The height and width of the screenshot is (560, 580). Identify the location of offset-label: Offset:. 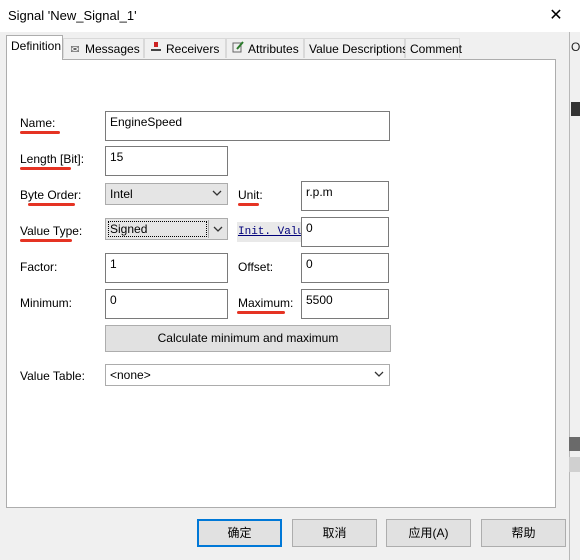
(256, 267).